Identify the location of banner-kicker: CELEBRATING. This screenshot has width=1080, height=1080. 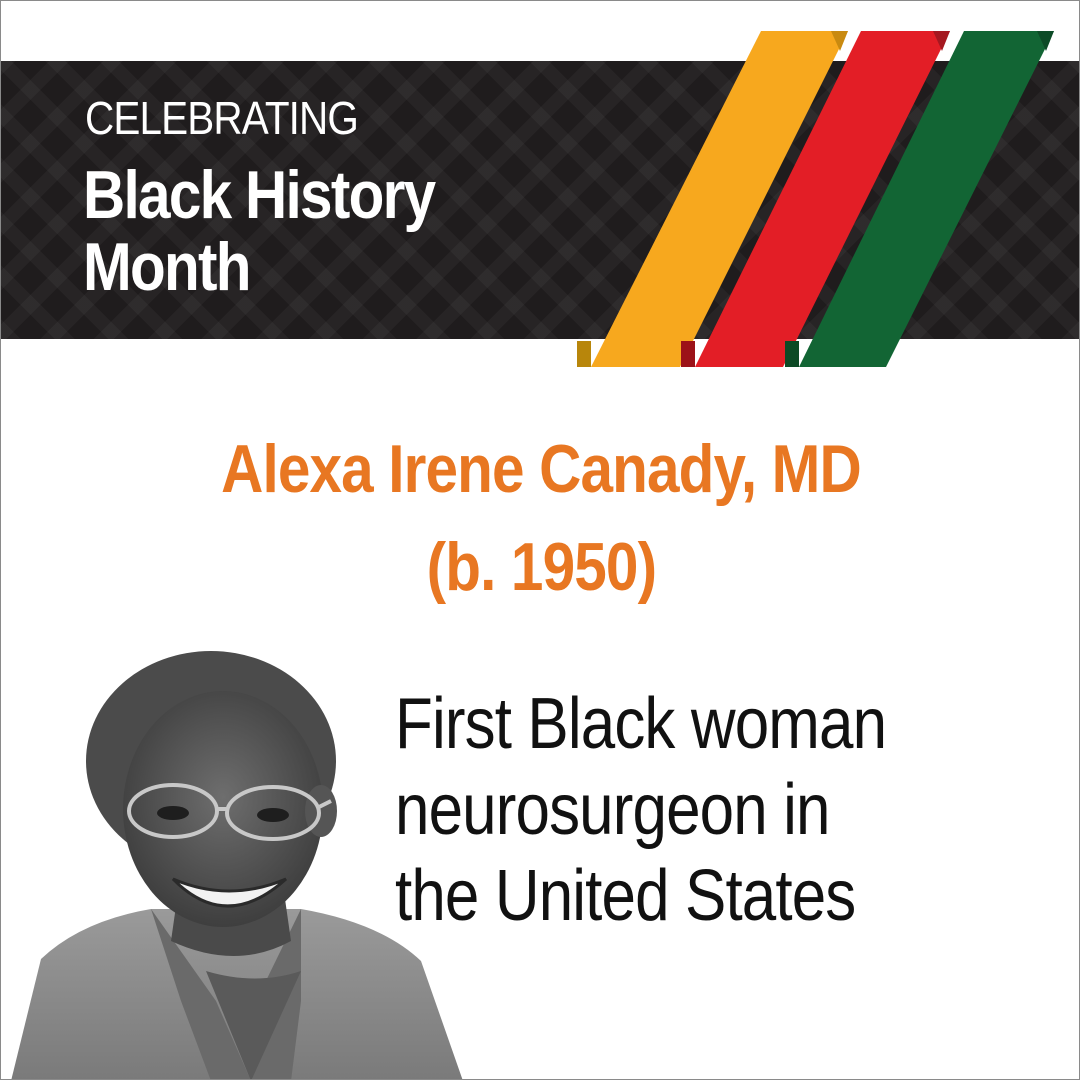
(222, 118).